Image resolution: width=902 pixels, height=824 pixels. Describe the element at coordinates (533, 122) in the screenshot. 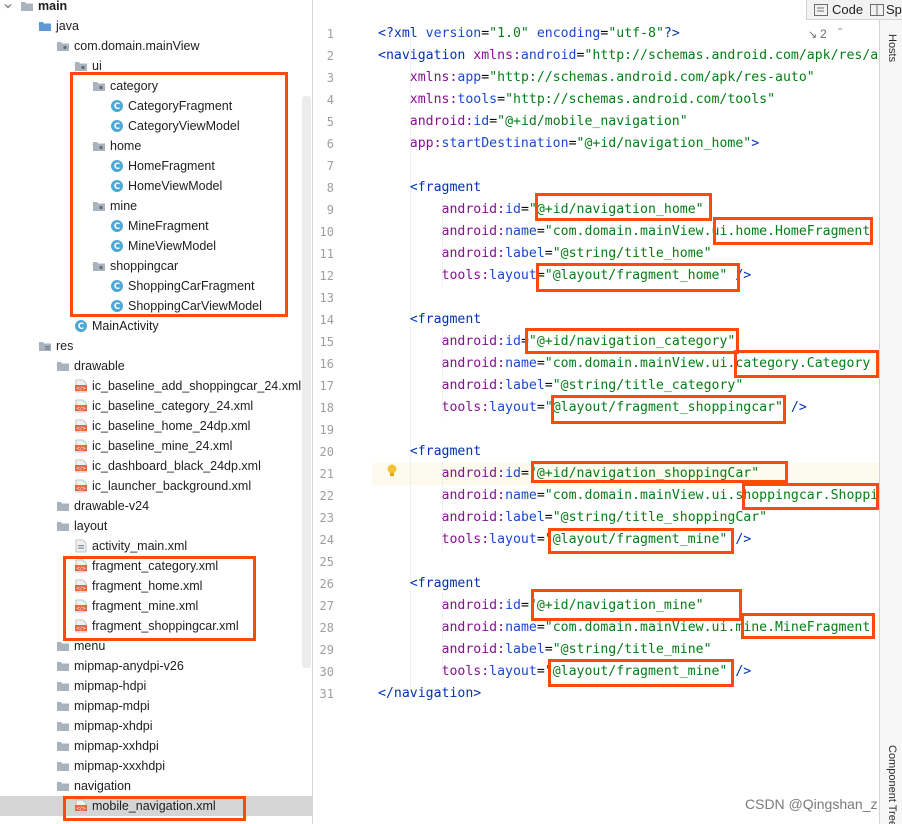

I see `code-line: android:id="@+id/mobile_navigation"` at that location.